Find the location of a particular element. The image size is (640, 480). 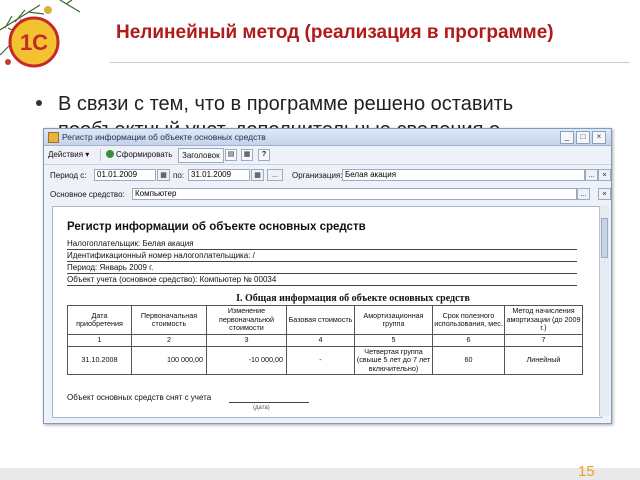

generate-button: Сформировать is located at coordinates (139, 154).